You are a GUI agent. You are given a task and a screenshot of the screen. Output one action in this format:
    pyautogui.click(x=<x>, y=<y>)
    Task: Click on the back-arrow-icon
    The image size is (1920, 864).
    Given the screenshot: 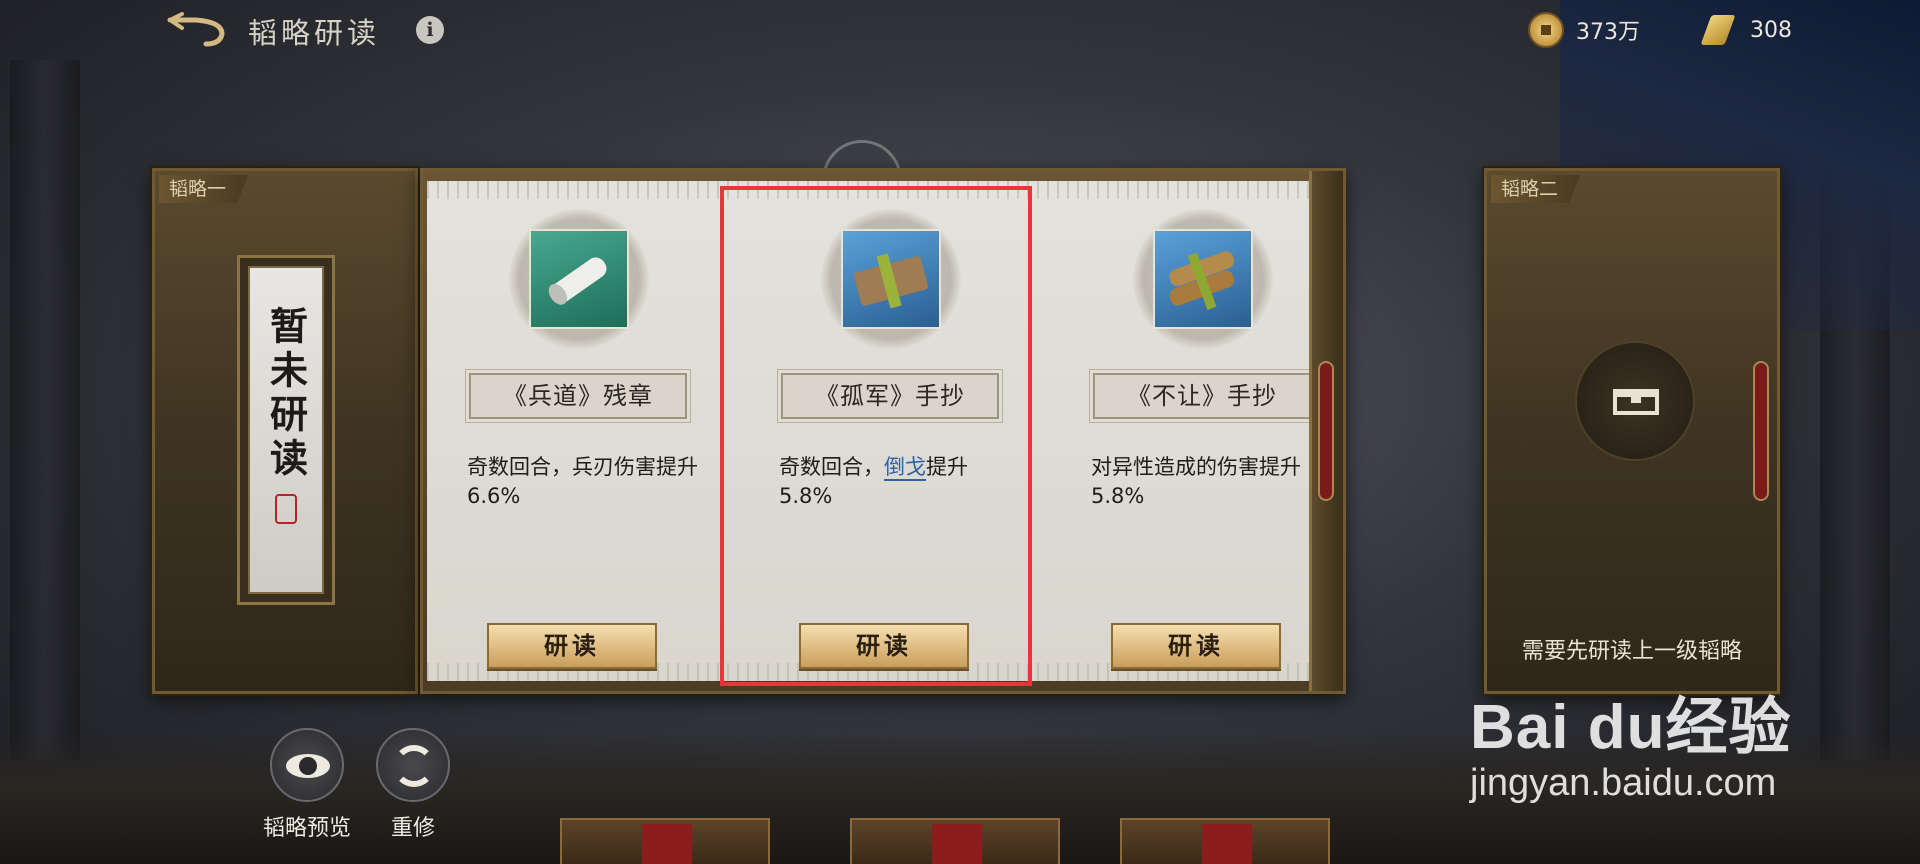 What is the action you would take?
    pyautogui.click(x=196, y=29)
    